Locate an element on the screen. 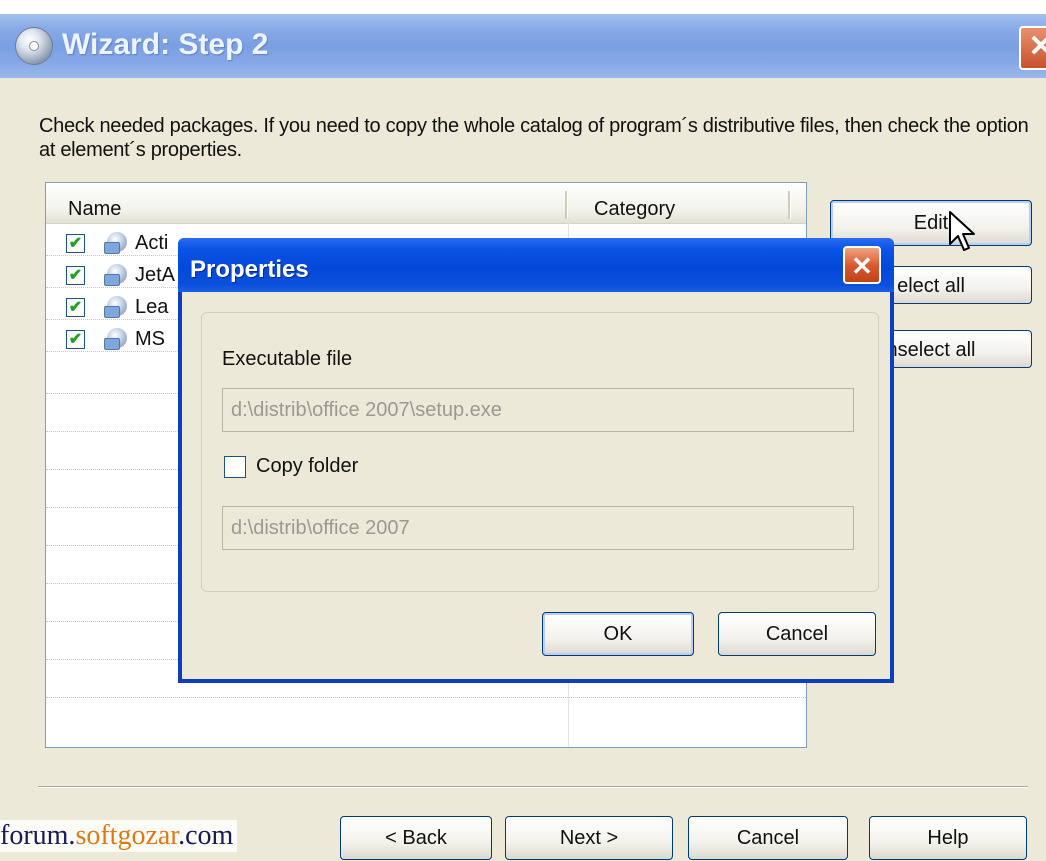  folder-path-input is located at coordinates (538, 528).